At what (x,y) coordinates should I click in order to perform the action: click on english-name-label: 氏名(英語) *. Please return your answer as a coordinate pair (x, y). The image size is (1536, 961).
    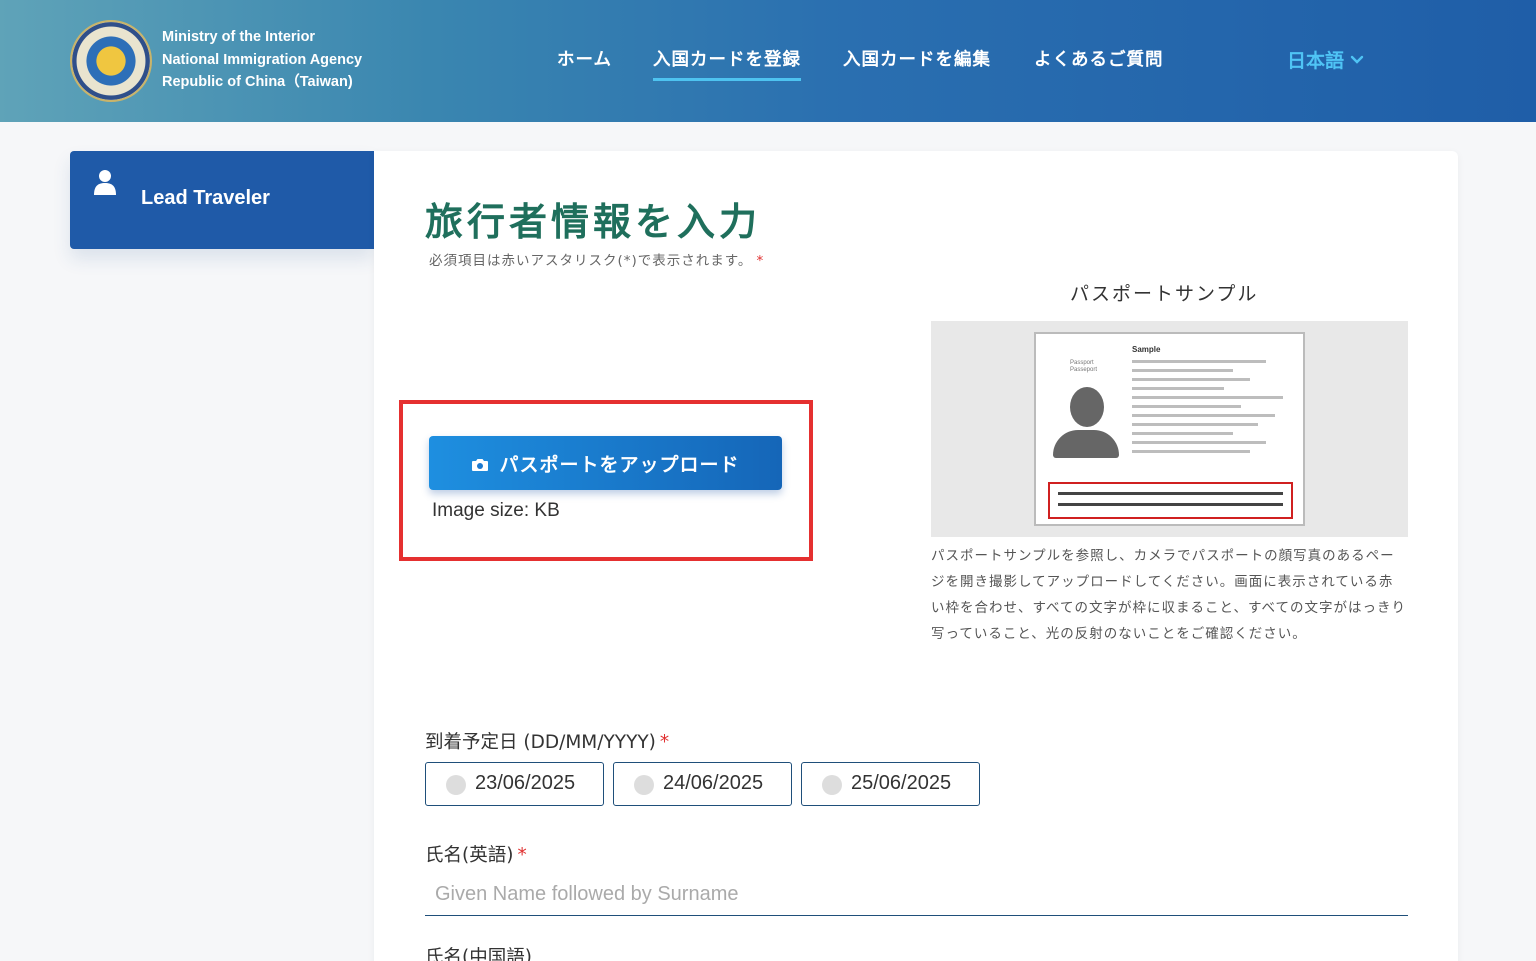
    Looking at the image, I should click on (476, 854).